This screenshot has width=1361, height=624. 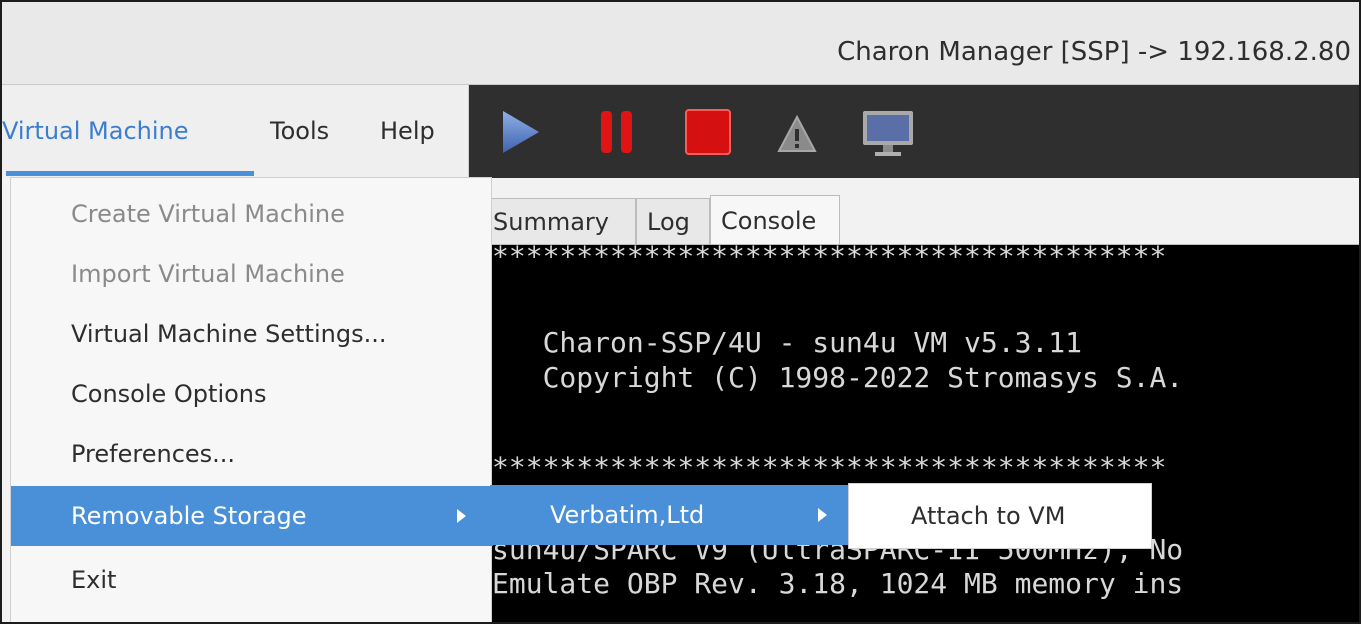 I want to click on menu-tools: Tools, so click(x=299, y=131).